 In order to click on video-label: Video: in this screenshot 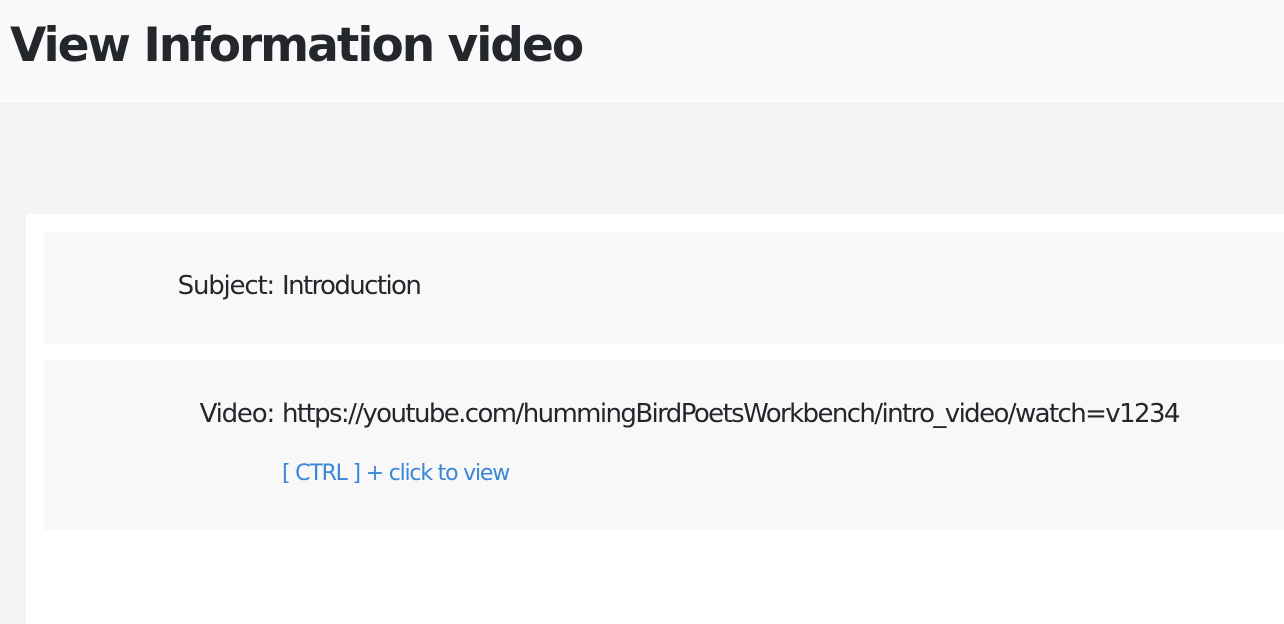, I will do `click(237, 414)`.